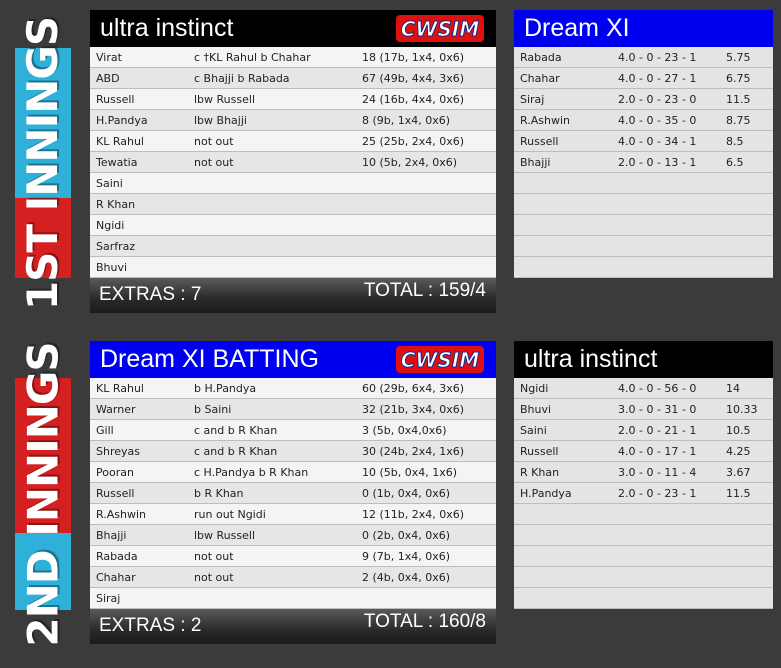 This screenshot has height=668, width=781. What do you see at coordinates (413, 514) in the screenshot?
I see `batter-score: 12 (11b, 2x4, 0x6)` at bounding box center [413, 514].